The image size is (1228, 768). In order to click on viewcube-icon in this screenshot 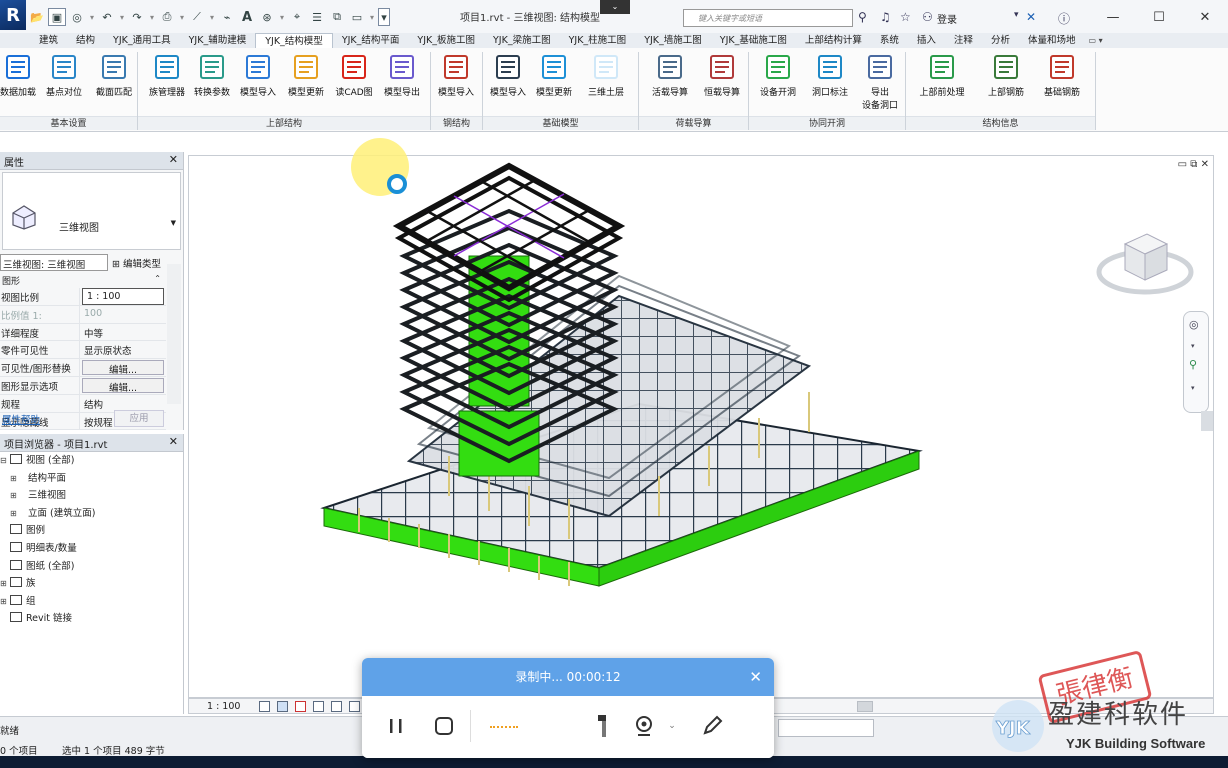, I will do `click(1145, 259)`.